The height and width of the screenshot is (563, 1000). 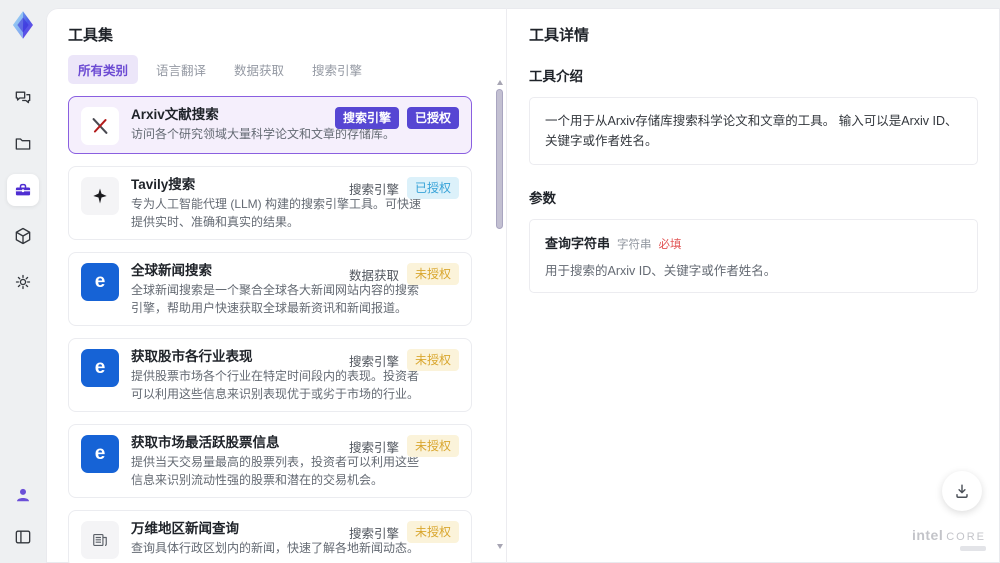 What do you see at coordinates (500, 82) in the screenshot?
I see `scroll-up-arrow-icon` at bounding box center [500, 82].